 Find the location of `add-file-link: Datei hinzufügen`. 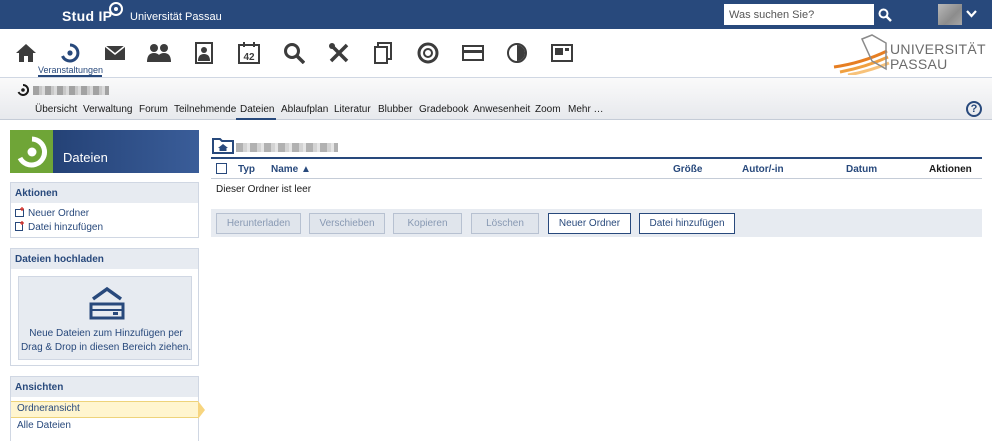

add-file-link: Datei hinzufügen is located at coordinates (104, 228).